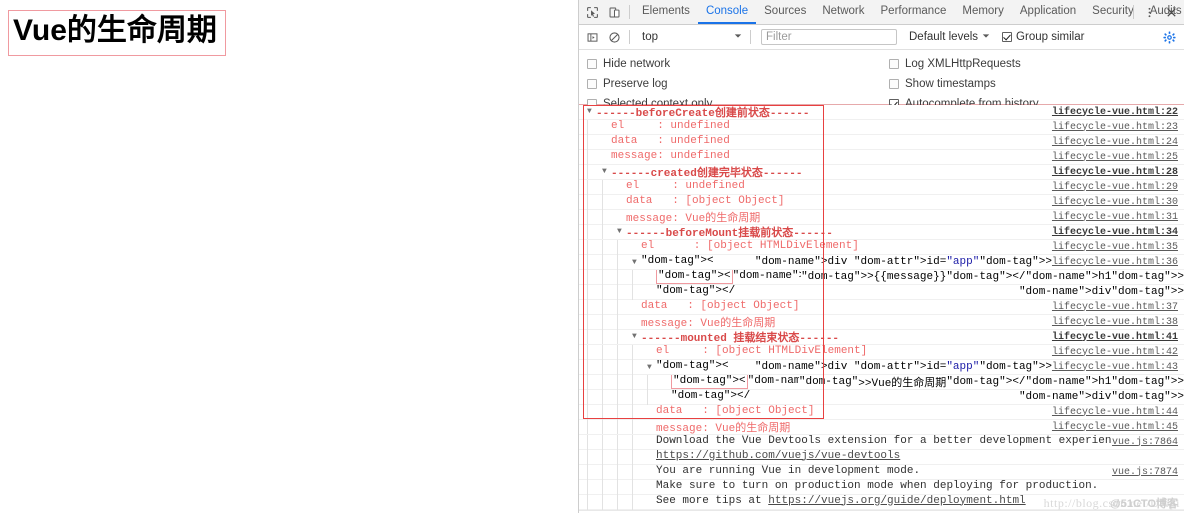 The width and height of the screenshot is (1184, 513). I want to click on console-source-link: lifecycle-vue.html:44, so click(1118, 412).